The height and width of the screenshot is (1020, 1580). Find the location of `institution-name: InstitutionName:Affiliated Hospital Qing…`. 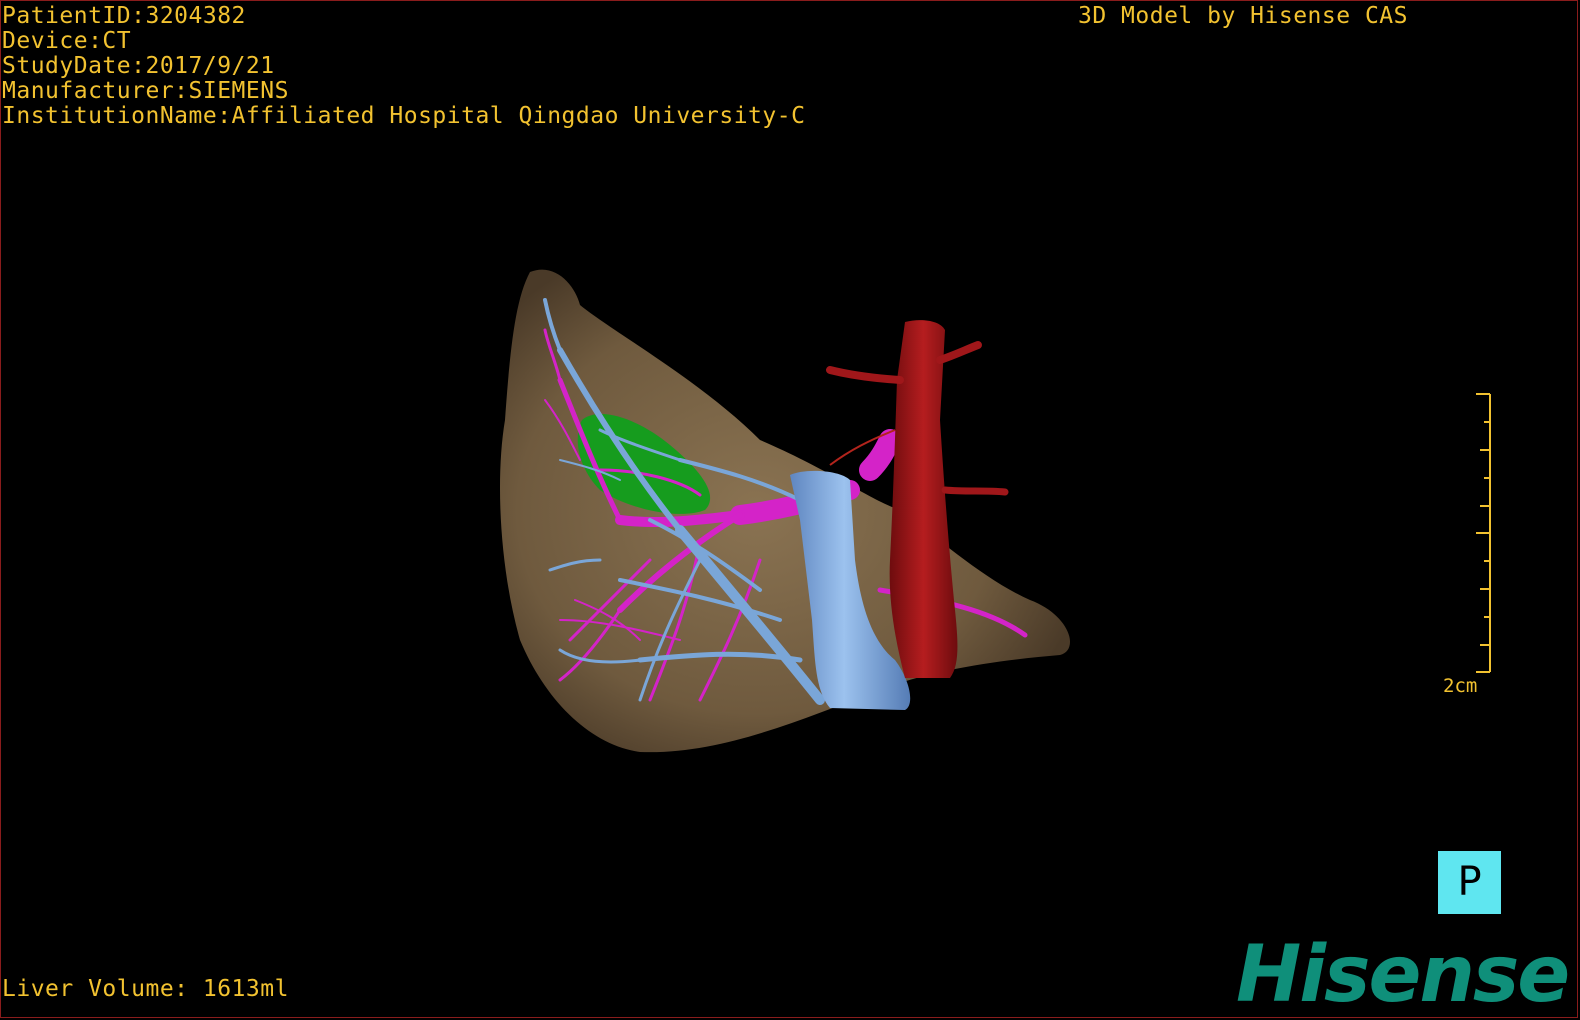

institution-name: InstitutionName:Affiliated Hospital Qing… is located at coordinates (404, 116).